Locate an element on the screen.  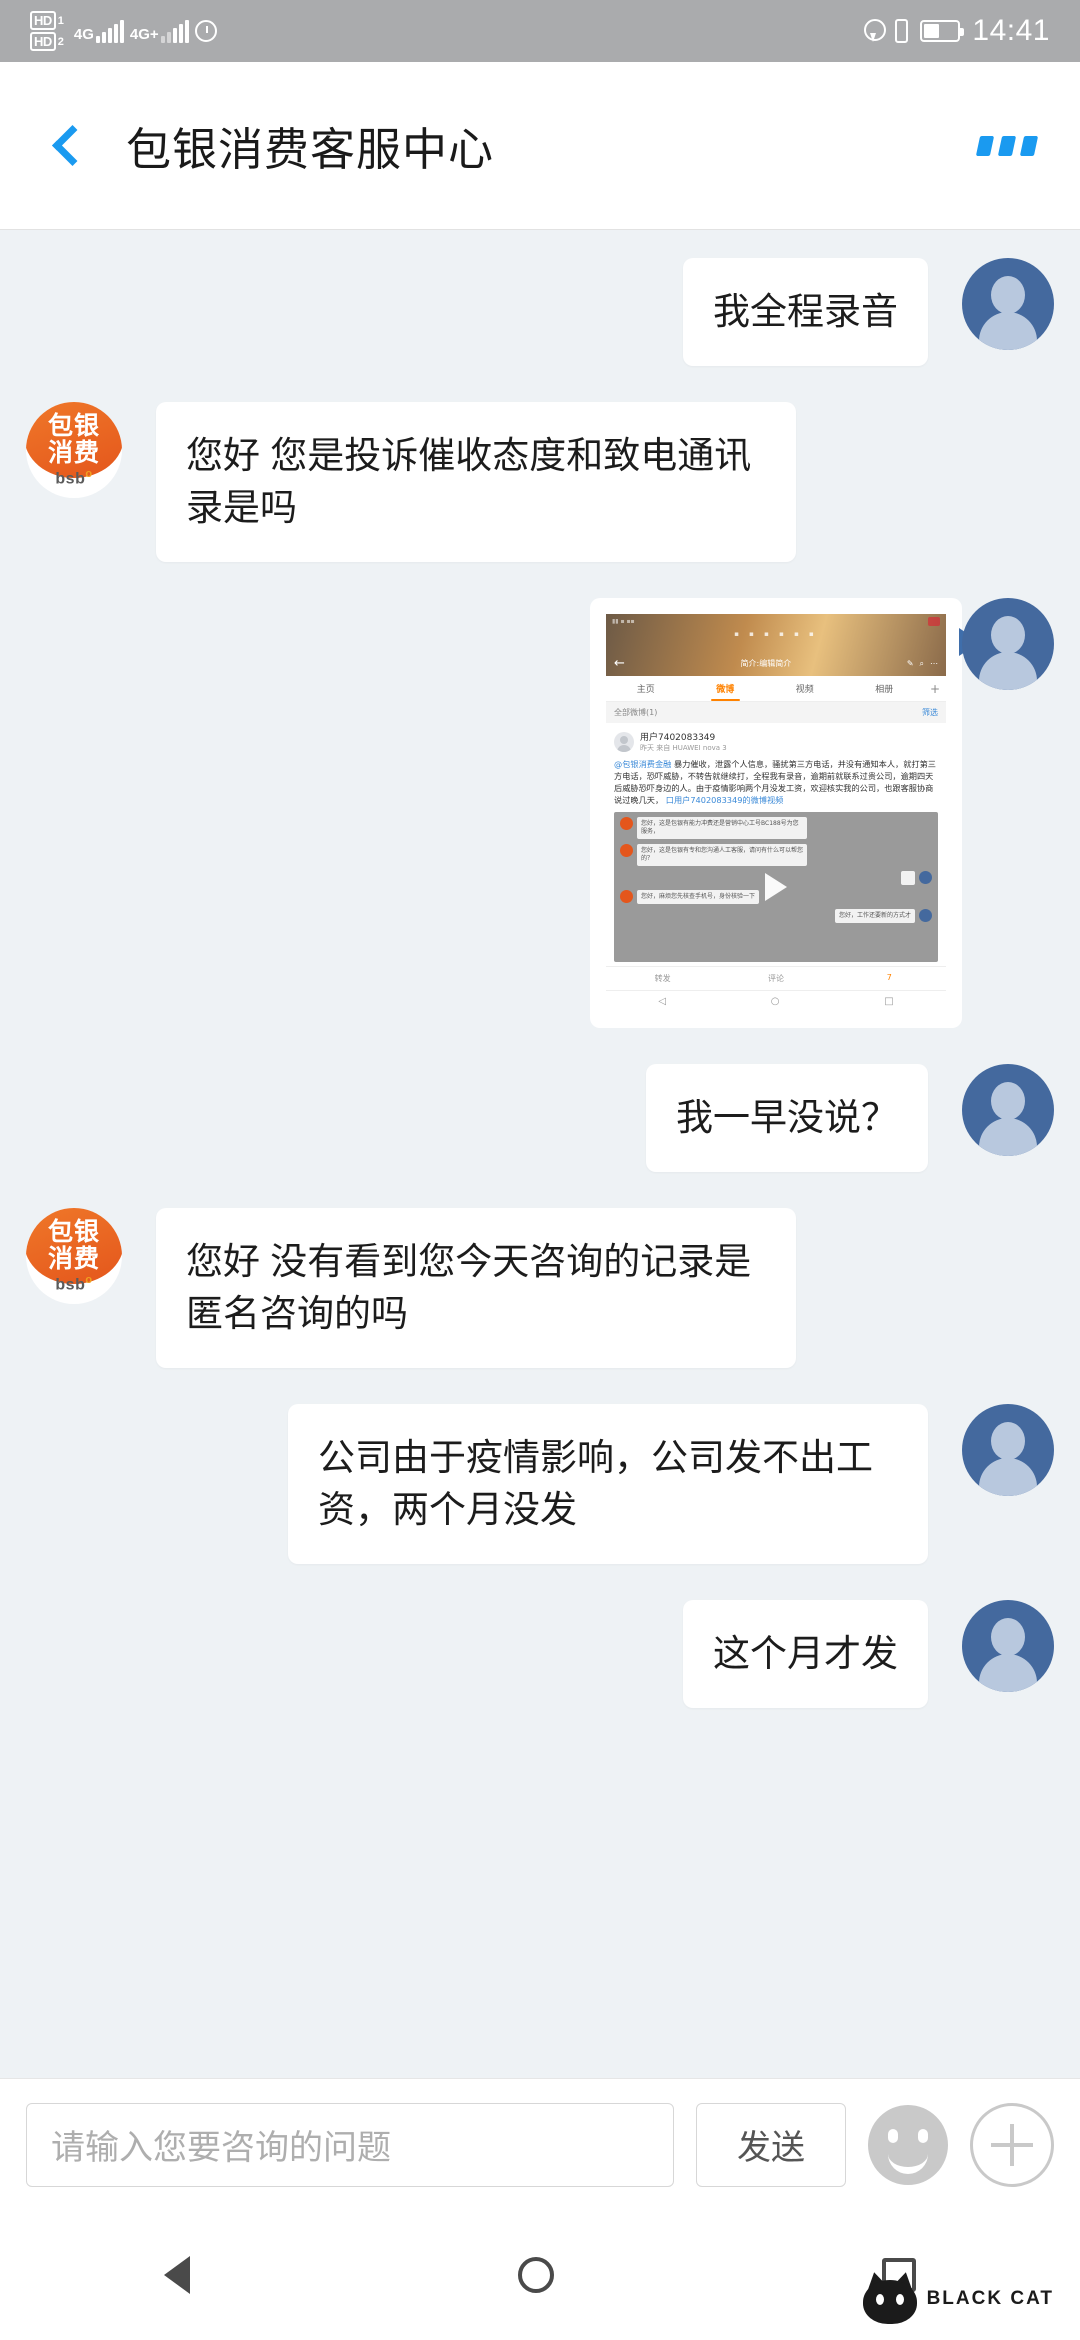
send-button: 发送 is located at coordinates (771, 2144).